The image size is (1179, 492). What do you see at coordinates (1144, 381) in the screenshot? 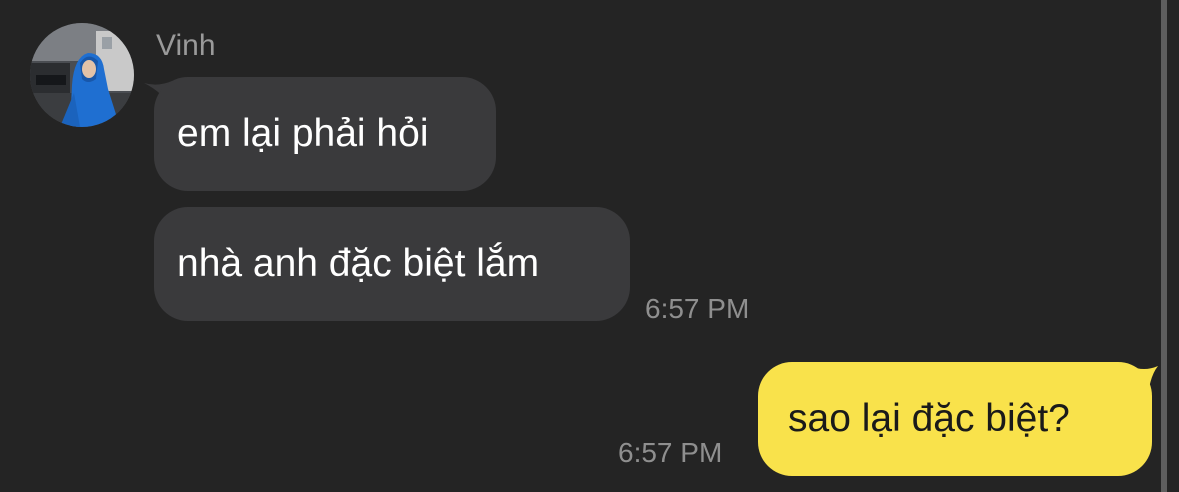
I see `outgoing-bubble-tail` at bounding box center [1144, 381].